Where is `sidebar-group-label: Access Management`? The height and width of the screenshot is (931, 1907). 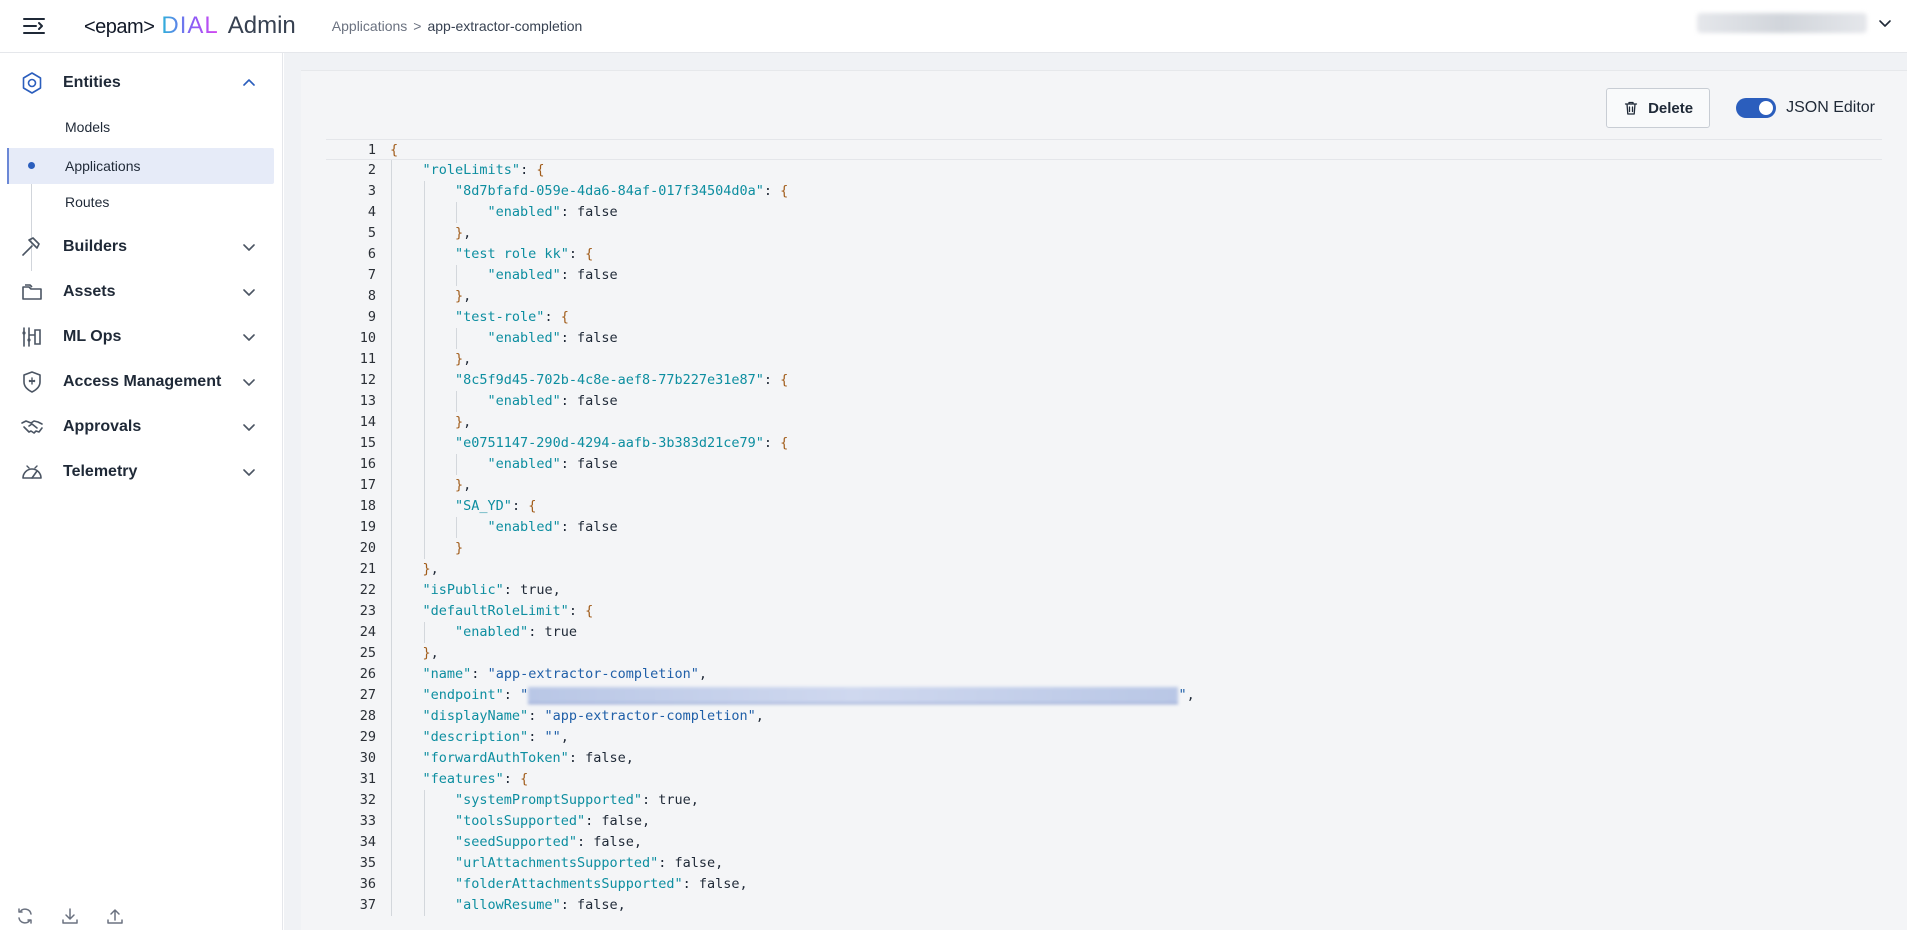 sidebar-group-label: Access Management is located at coordinates (142, 381).